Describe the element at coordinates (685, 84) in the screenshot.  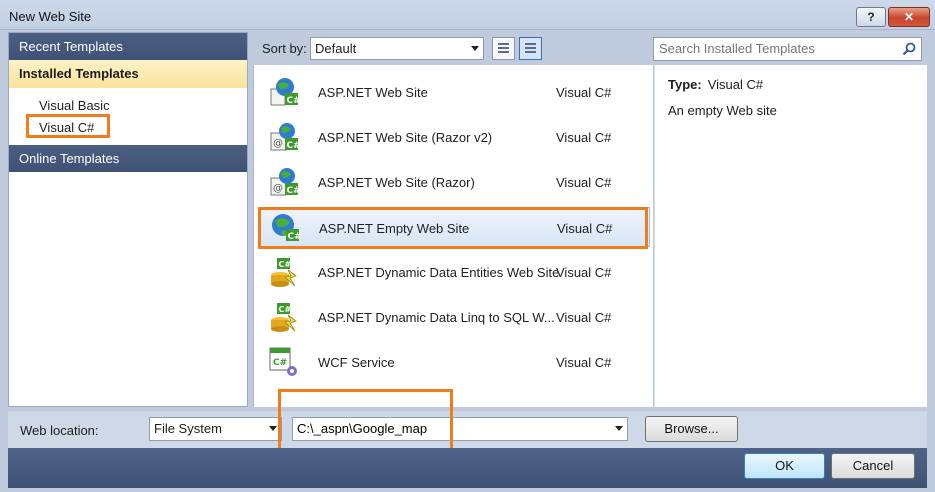
I see `type-label: Type:` at that location.